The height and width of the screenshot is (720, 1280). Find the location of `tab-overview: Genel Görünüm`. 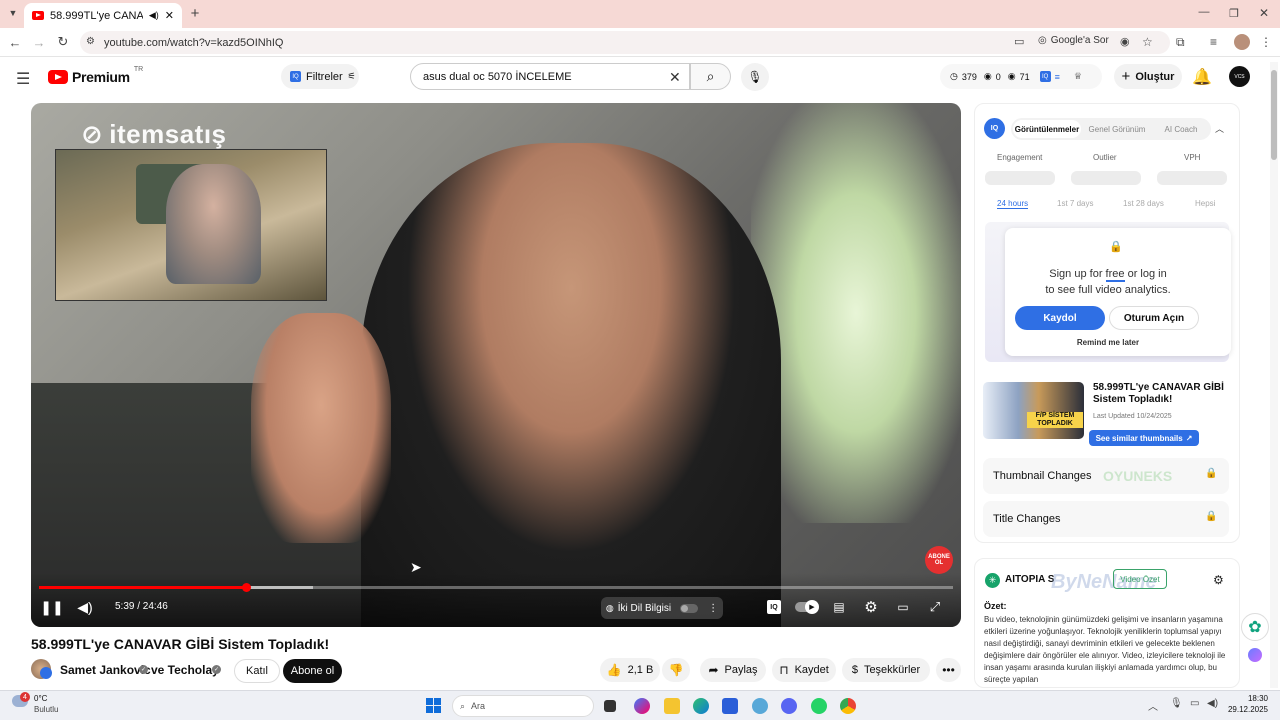

tab-overview: Genel Görünüm is located at coordinates (1117, 129).